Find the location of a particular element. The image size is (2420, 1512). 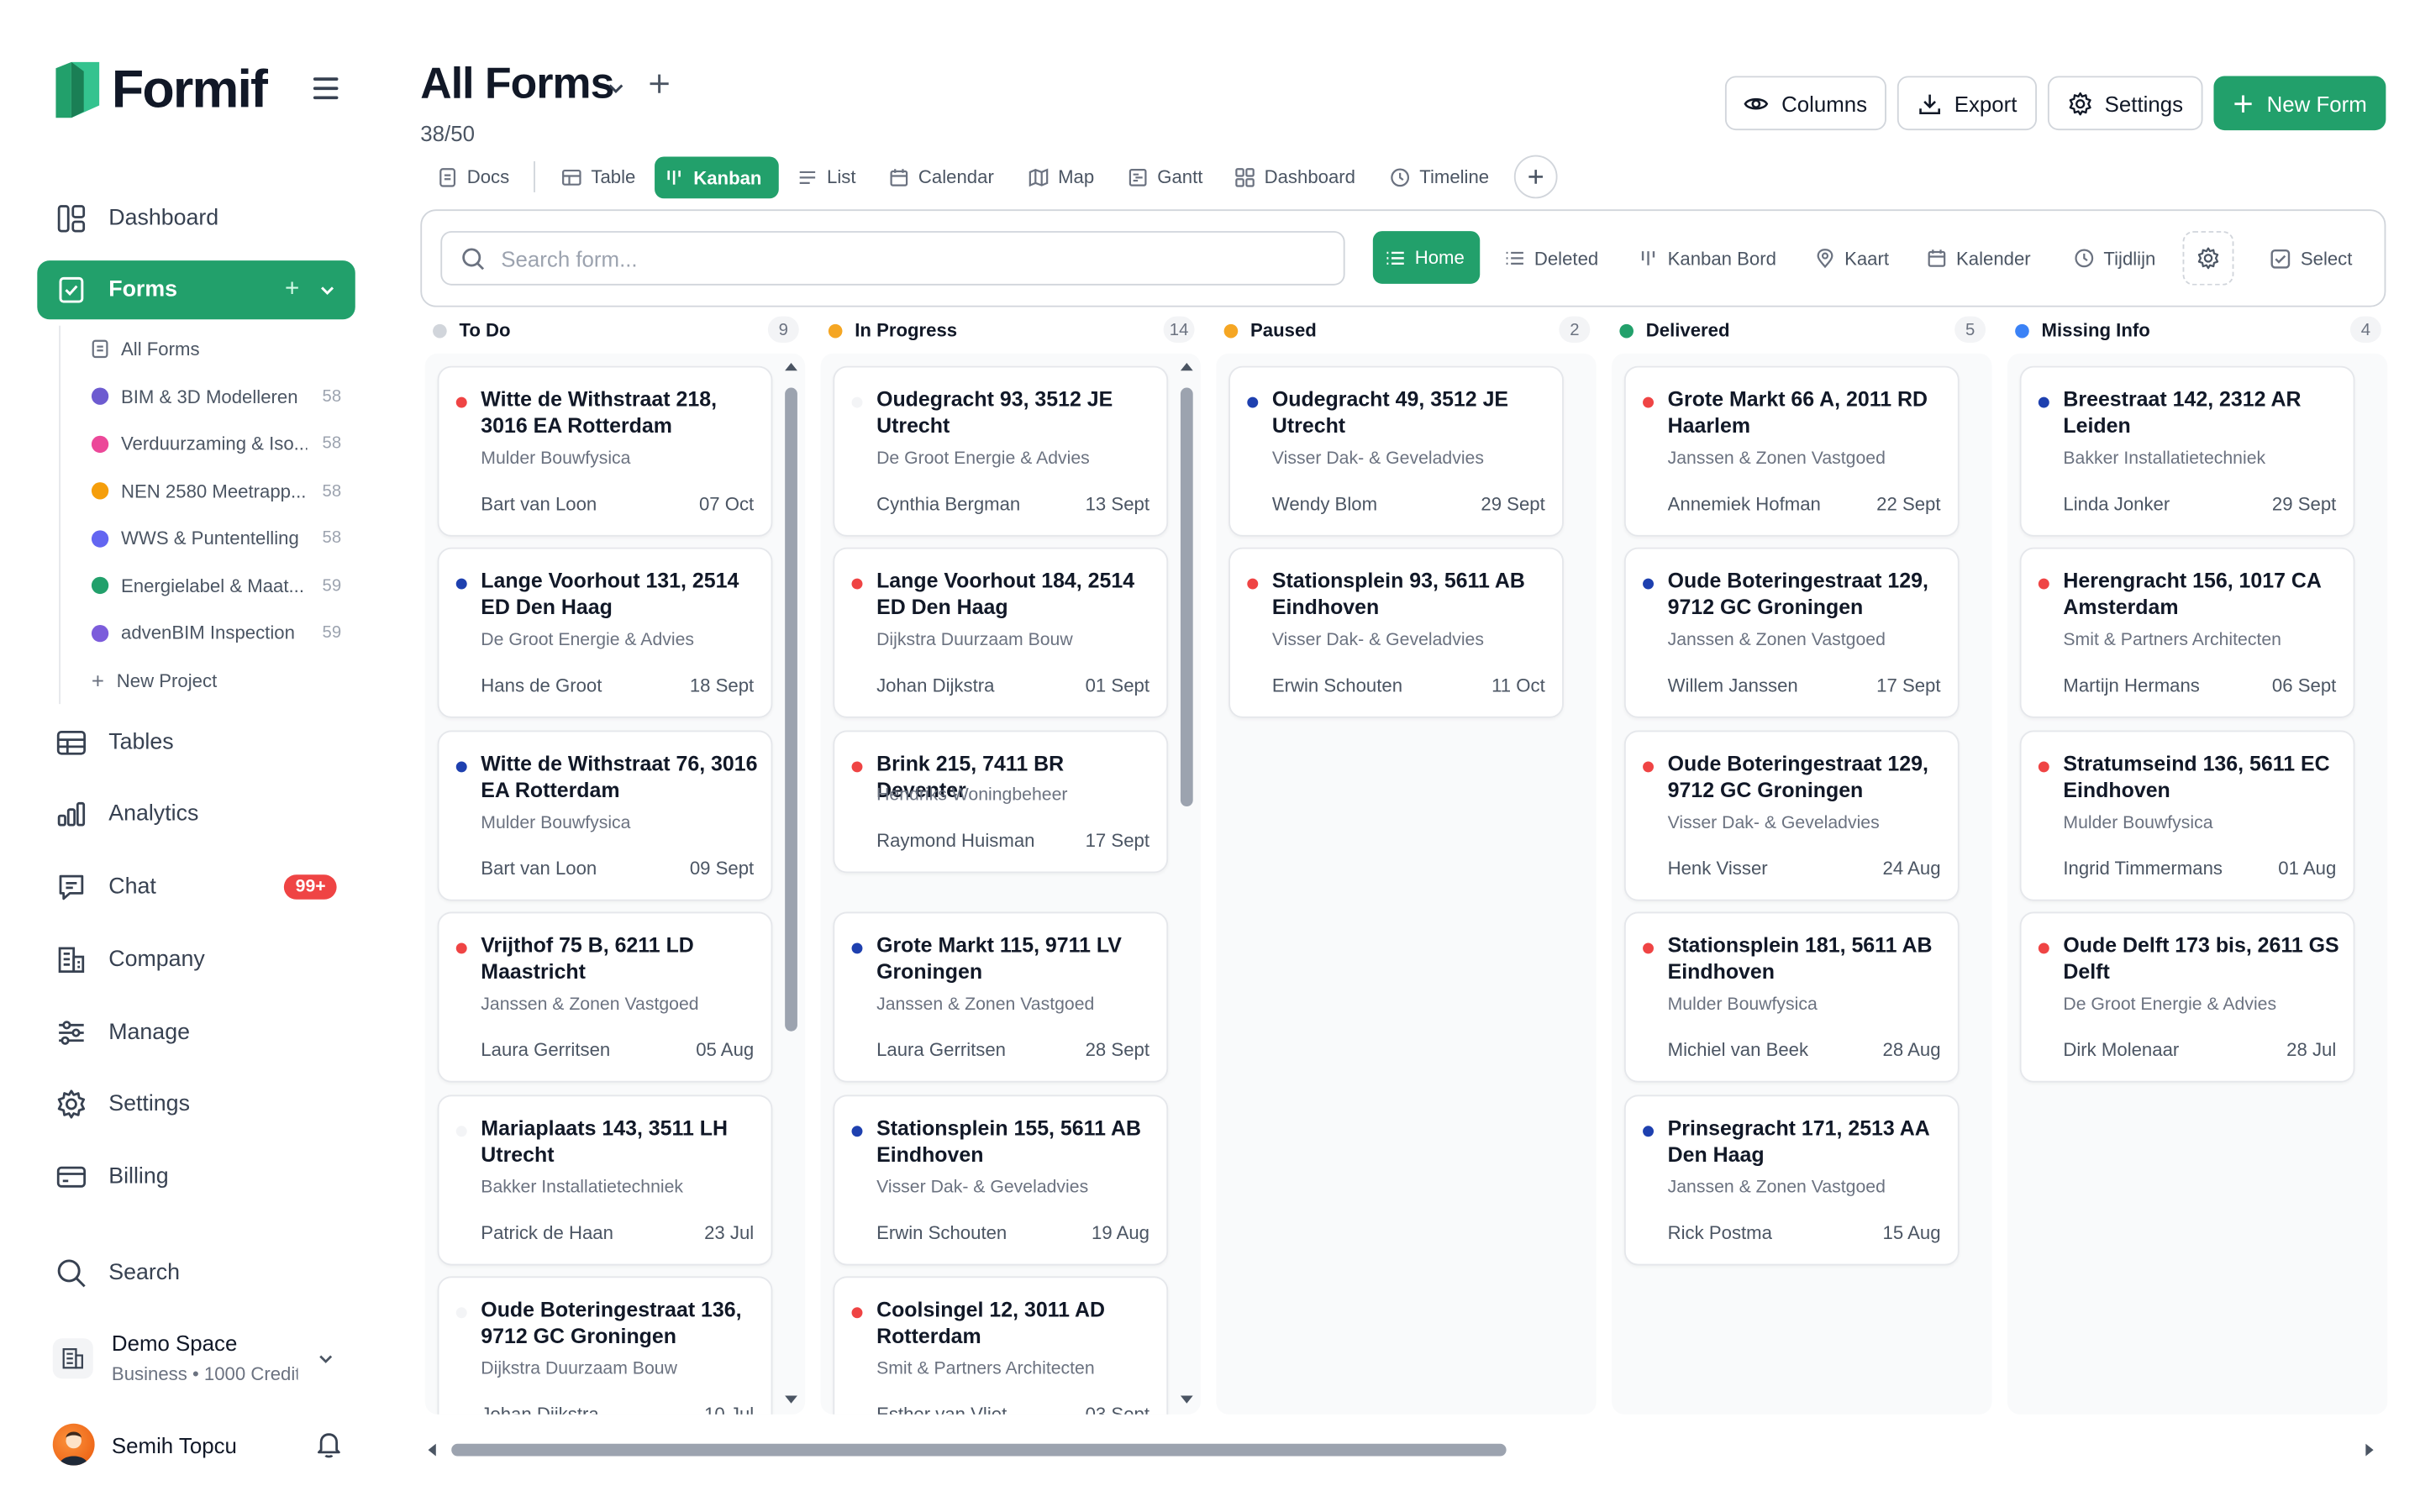

add-form-icon: + is located at coordinates (292, 290).